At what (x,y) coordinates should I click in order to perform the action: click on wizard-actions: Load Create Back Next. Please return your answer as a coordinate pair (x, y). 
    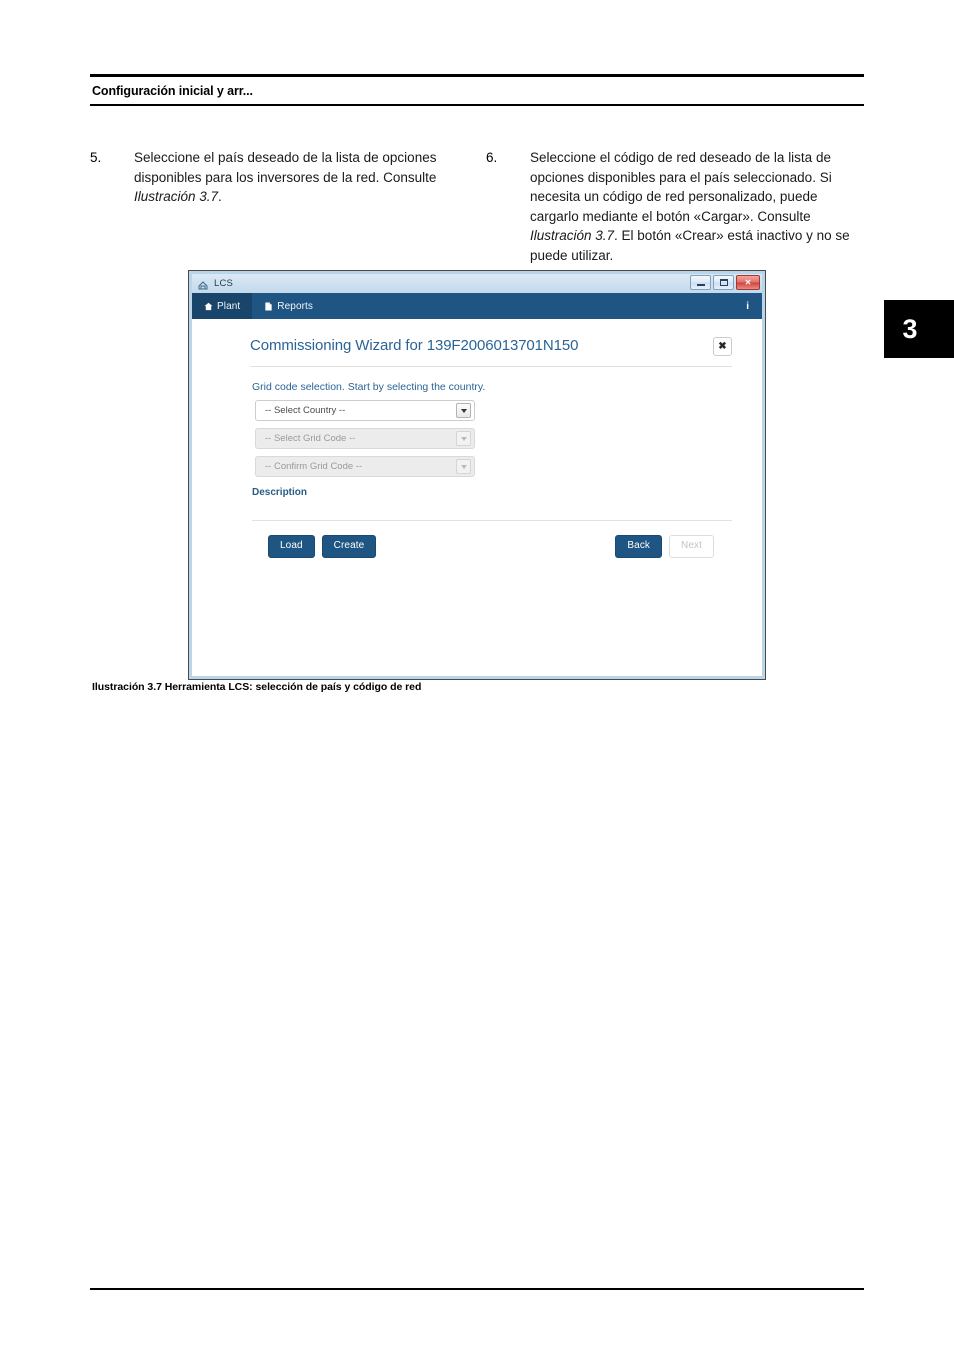
    Looking at the image, I should click on (500, 546).